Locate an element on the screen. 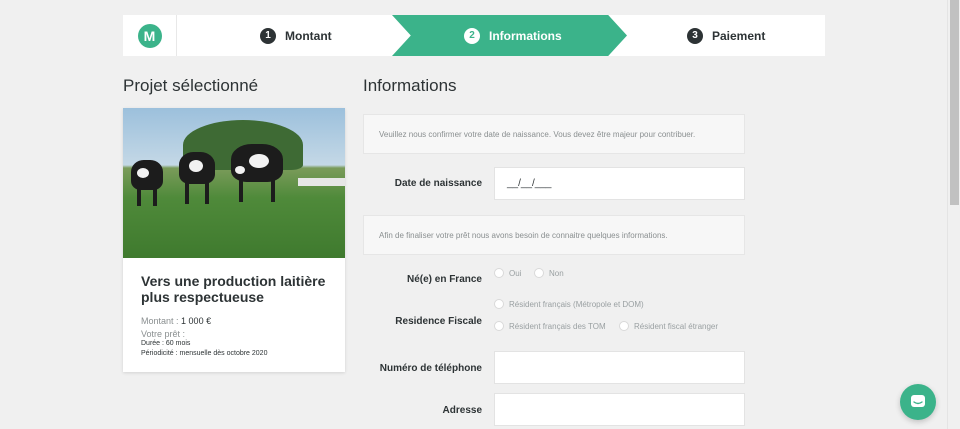 The image size is (960, 429). step-paiement: 3 Paiement is located at coordinates (726, 35).